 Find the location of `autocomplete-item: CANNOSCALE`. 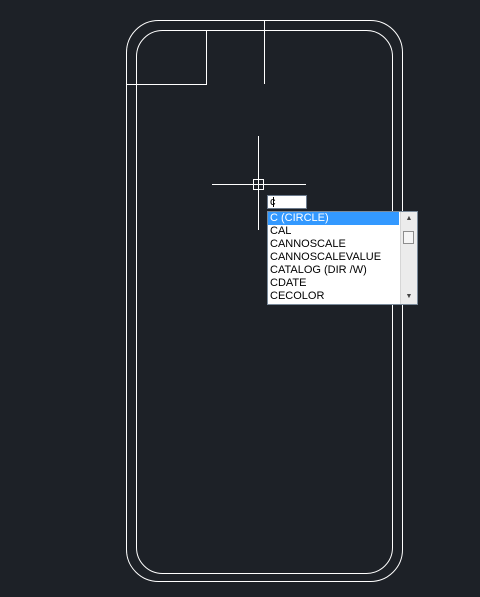

autocomplete-item: CANNOSCALE is located at coordinates (333, 244).